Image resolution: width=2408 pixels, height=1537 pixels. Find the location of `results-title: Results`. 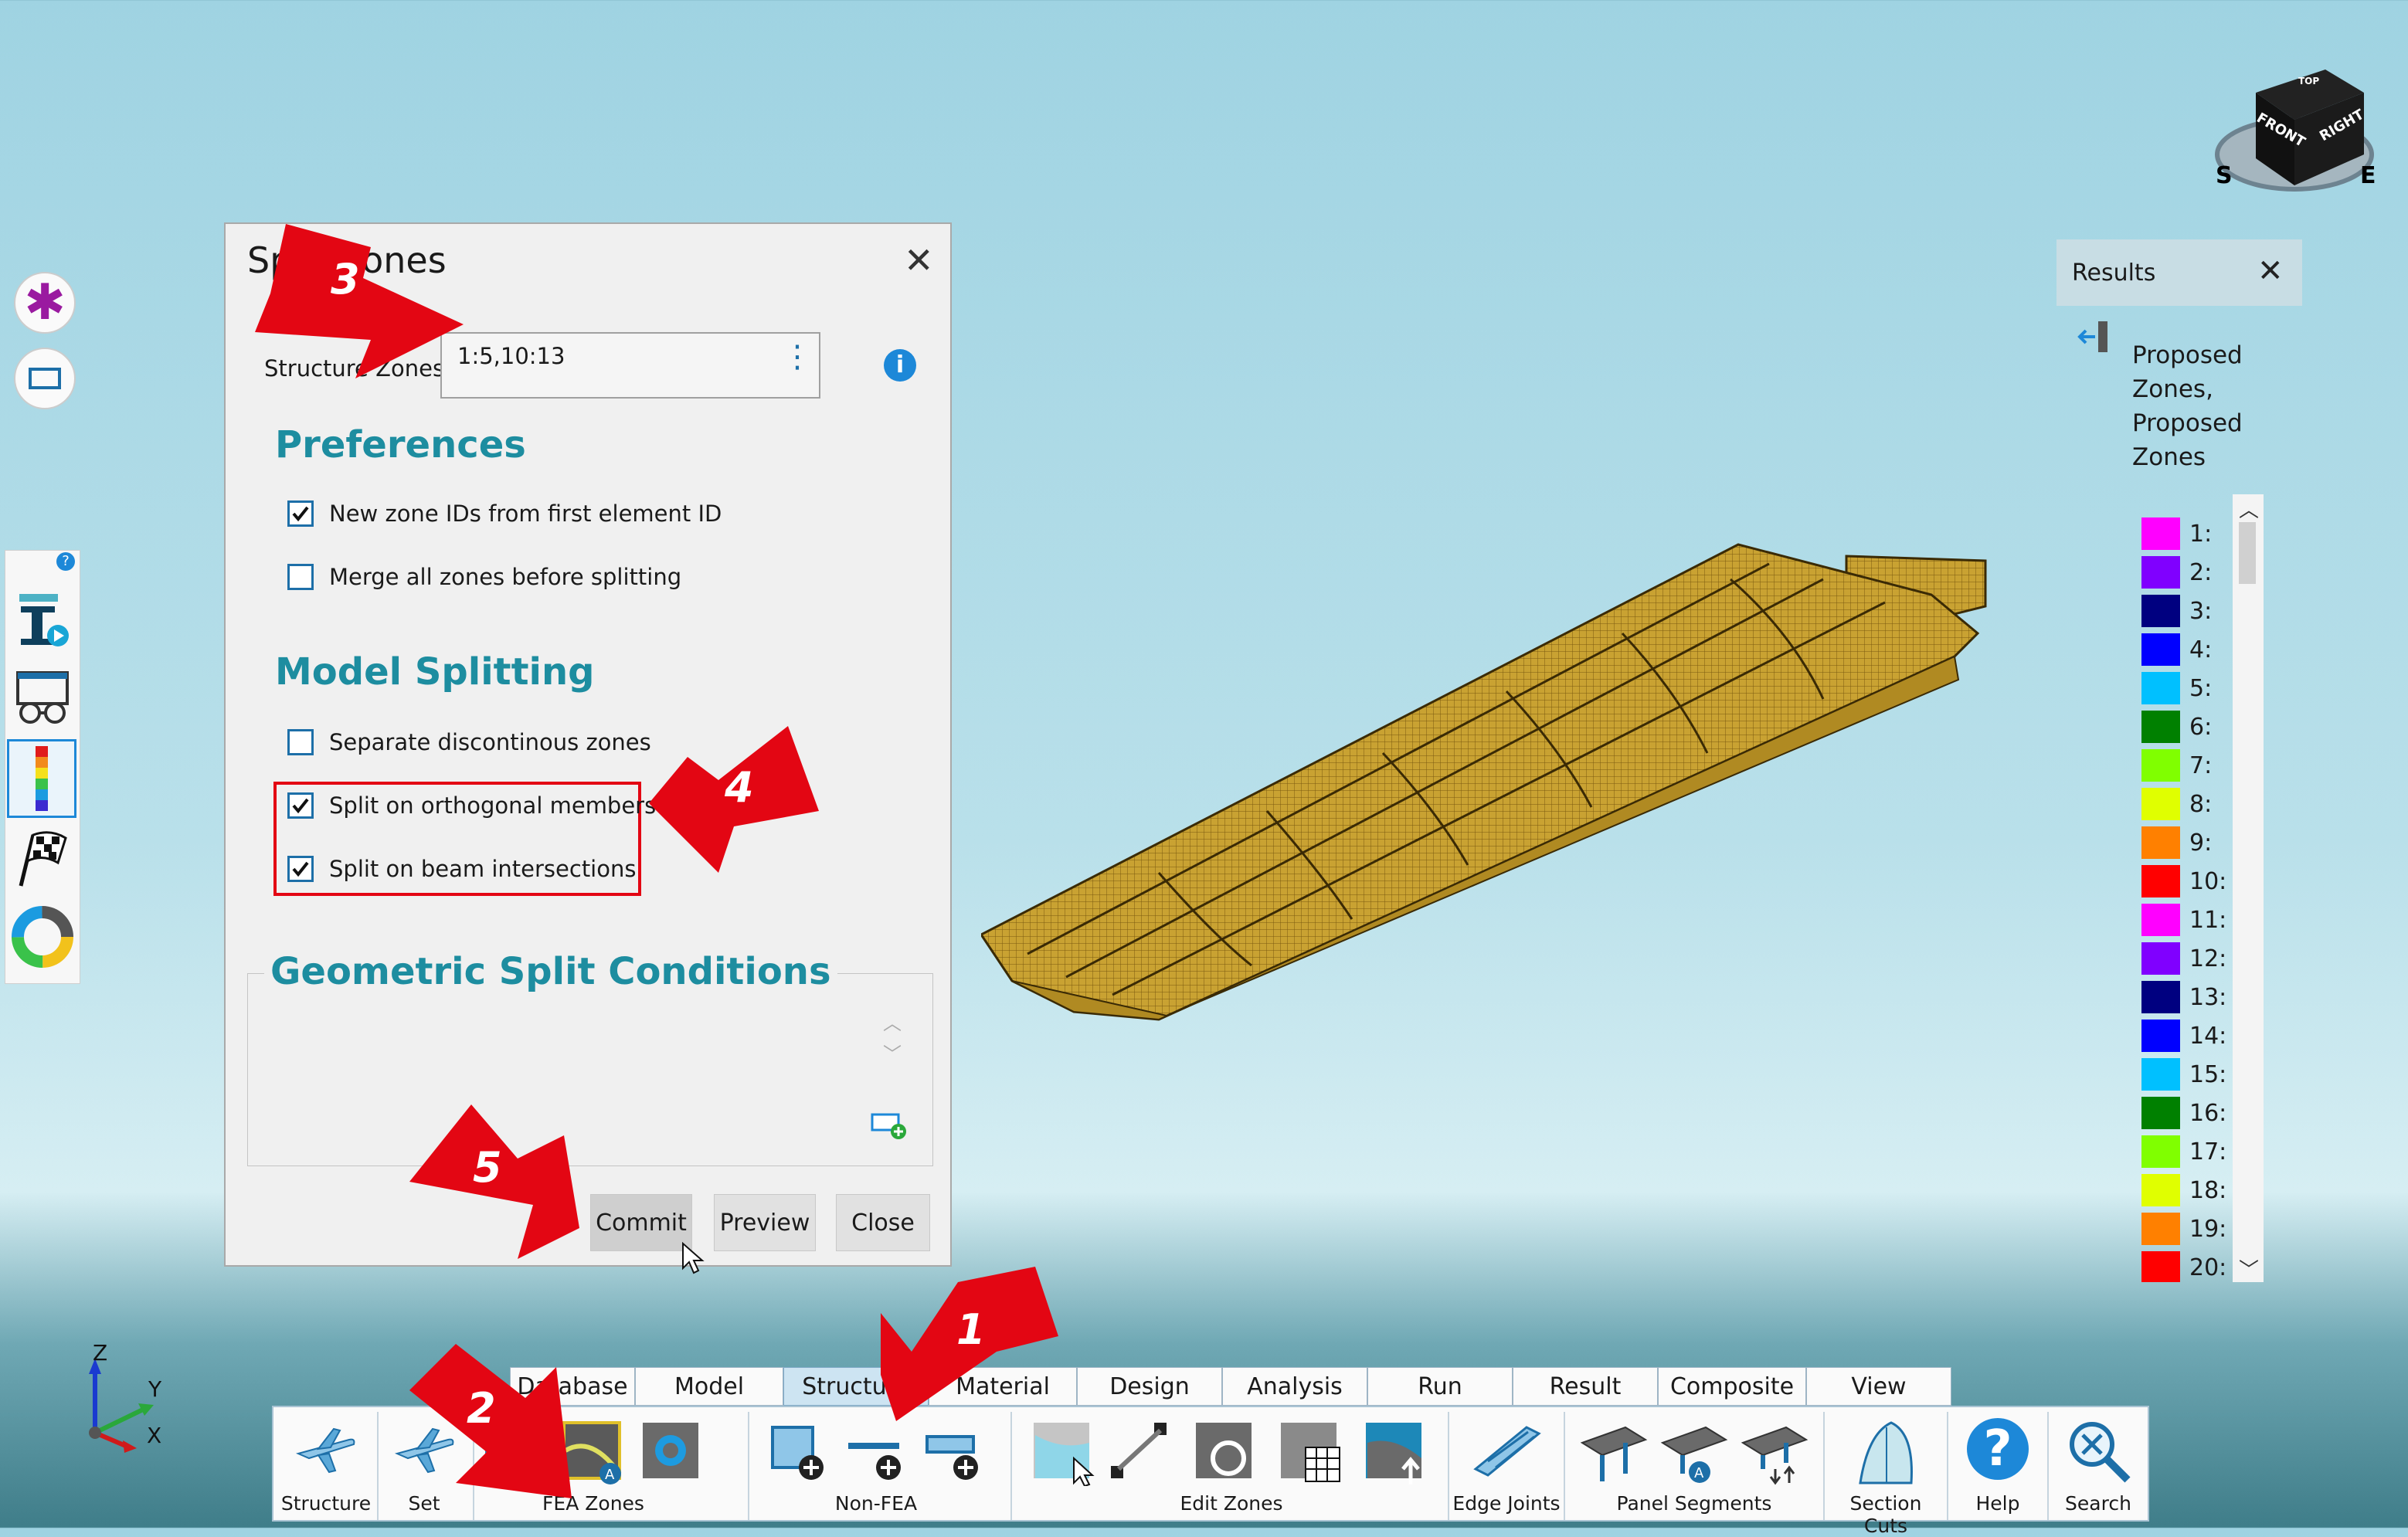

results-title: Results is located at coordinates (2114, 273).